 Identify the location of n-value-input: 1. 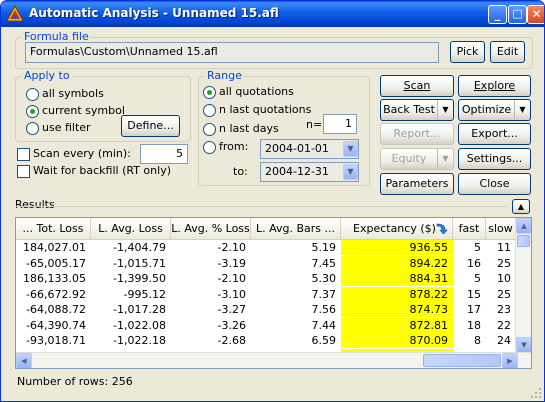
(340, 124).